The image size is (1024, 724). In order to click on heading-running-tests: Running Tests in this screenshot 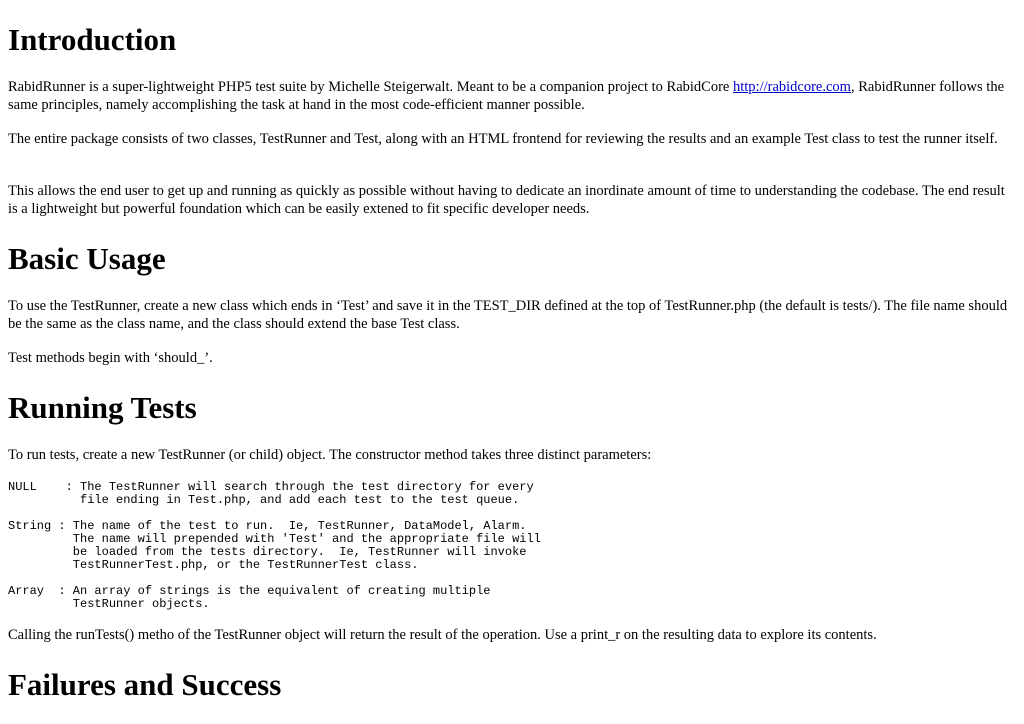, I will do `click(102, 407)`.